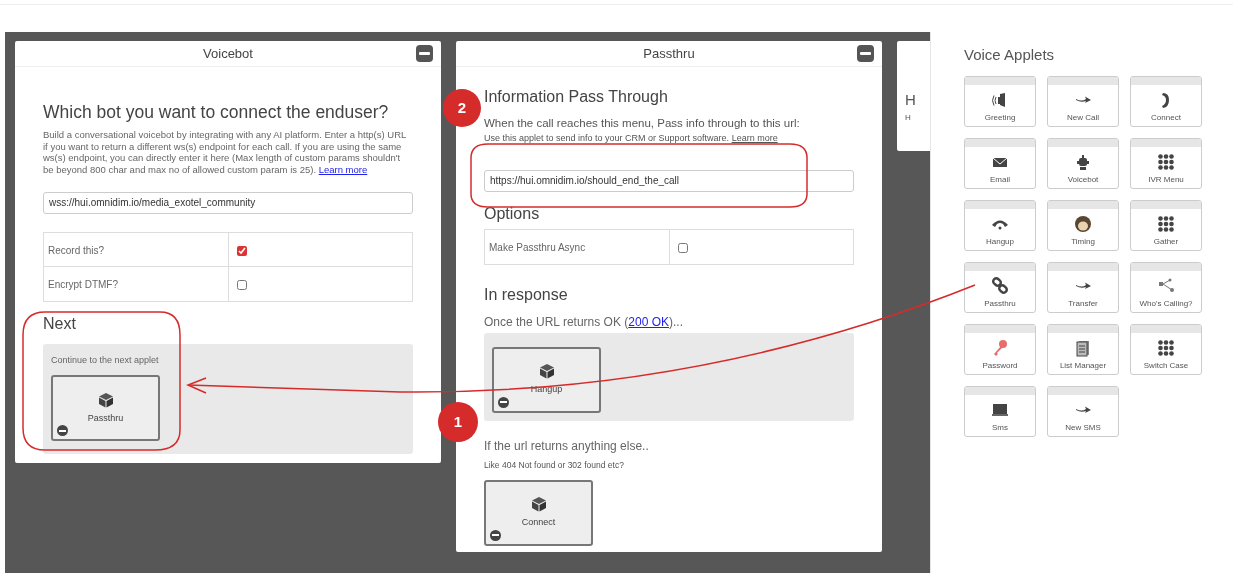 Image resolution: width=1233 pixels, height=573 pixels. Describe the element at coordinates (577, 246) in the screenshot. I see `option-label: Make Passthru Async` at that location.